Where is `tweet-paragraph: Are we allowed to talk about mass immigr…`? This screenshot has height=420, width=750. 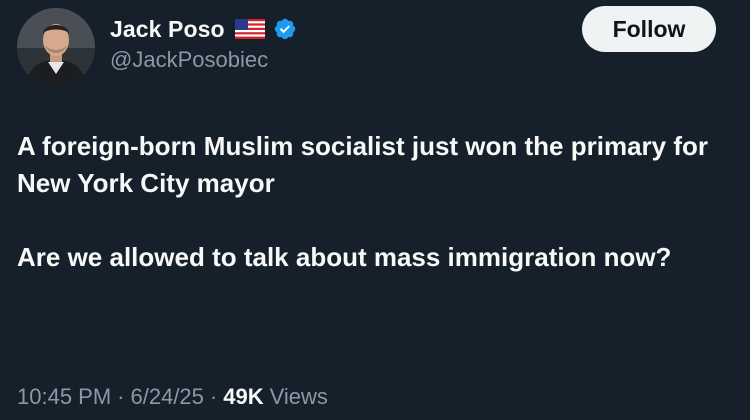
tweet-paragraph: Are we allowed to talk about mass immigr… is located at coordinates (344, 257).